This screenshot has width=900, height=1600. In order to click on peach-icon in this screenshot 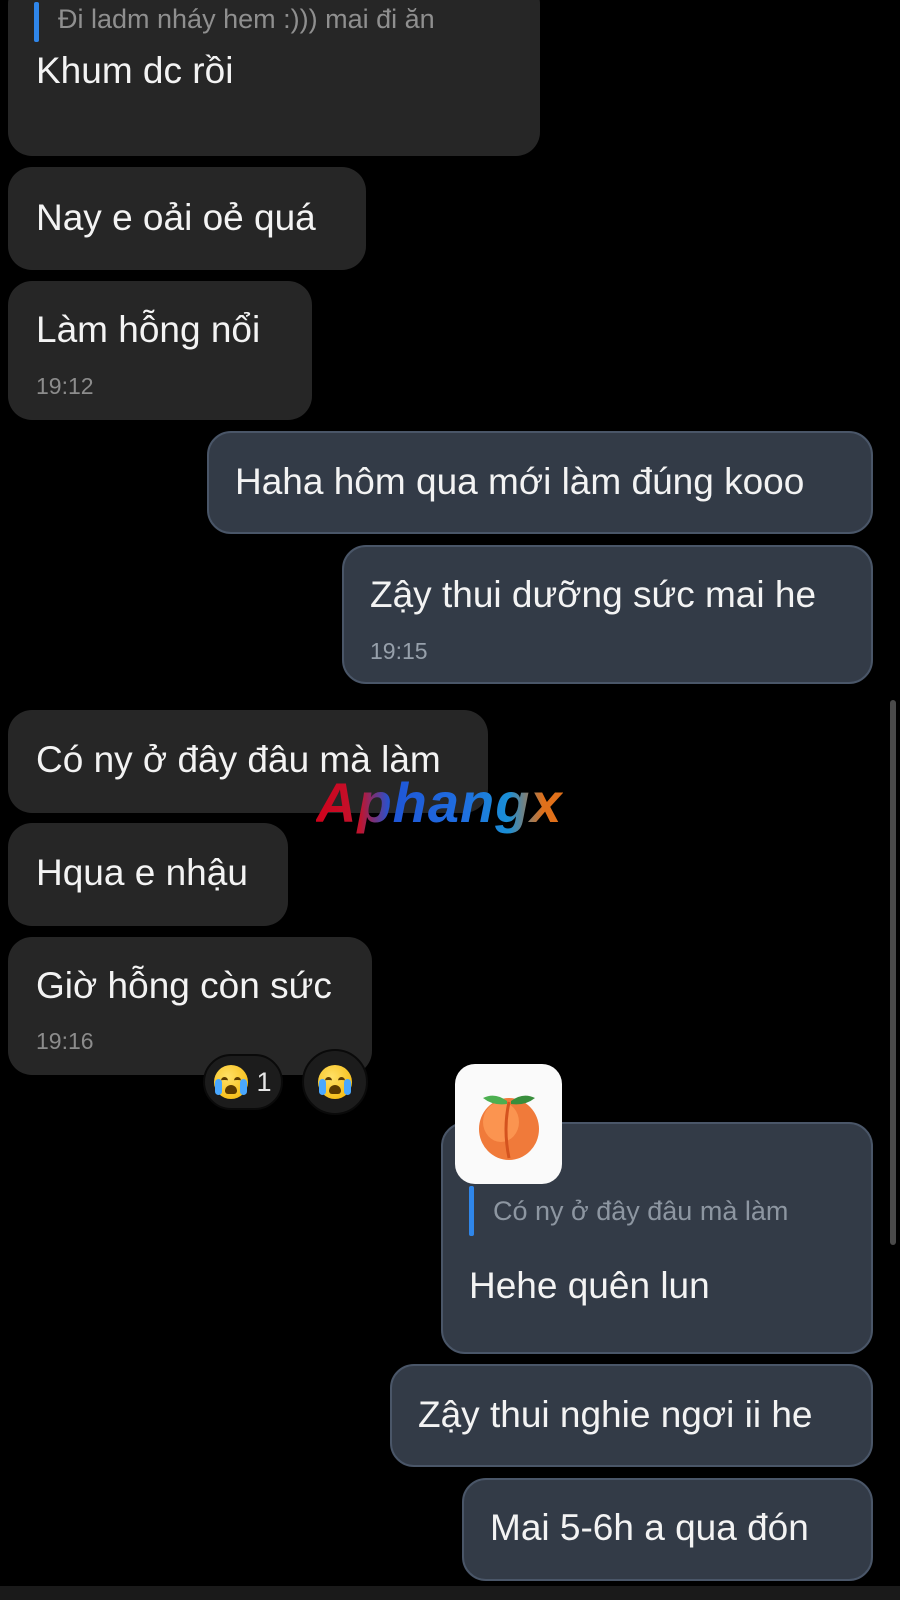, I will do `click(509, 1127)`.